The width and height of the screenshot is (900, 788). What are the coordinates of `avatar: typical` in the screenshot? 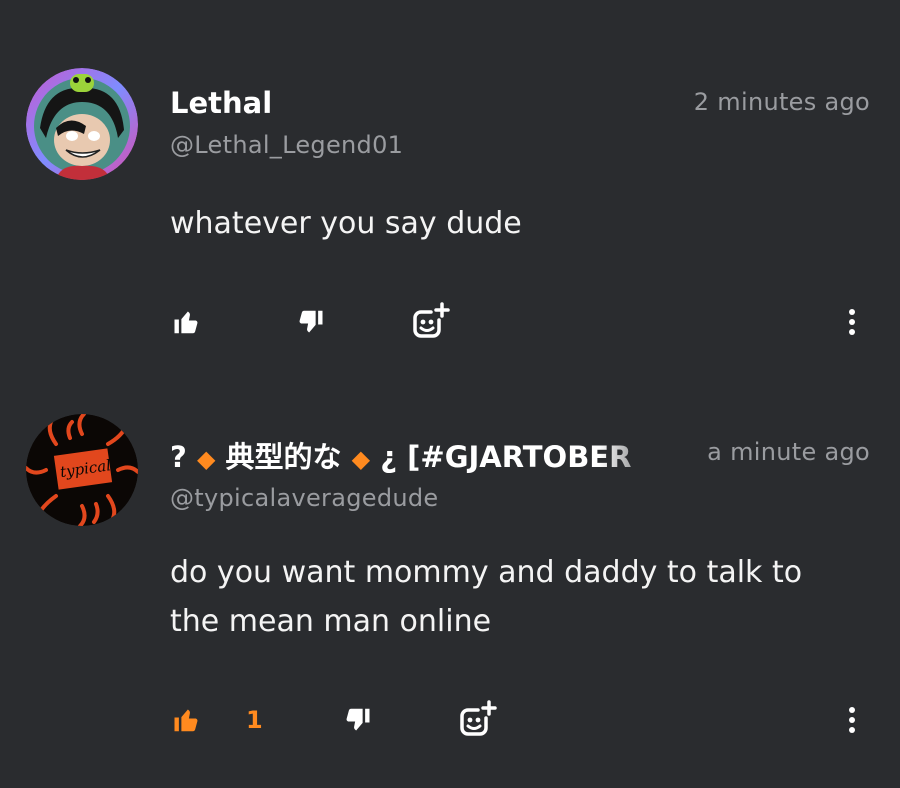 It's located at (82, 470).